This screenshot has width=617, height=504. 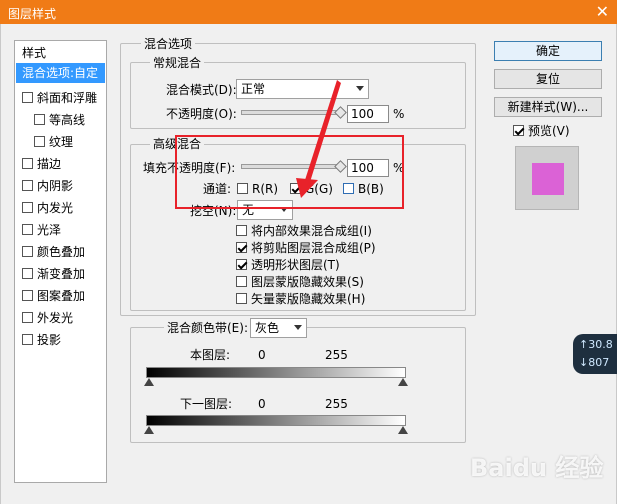 I want to click on upload-speed: ↑30.8, so click(x=596, y=344).